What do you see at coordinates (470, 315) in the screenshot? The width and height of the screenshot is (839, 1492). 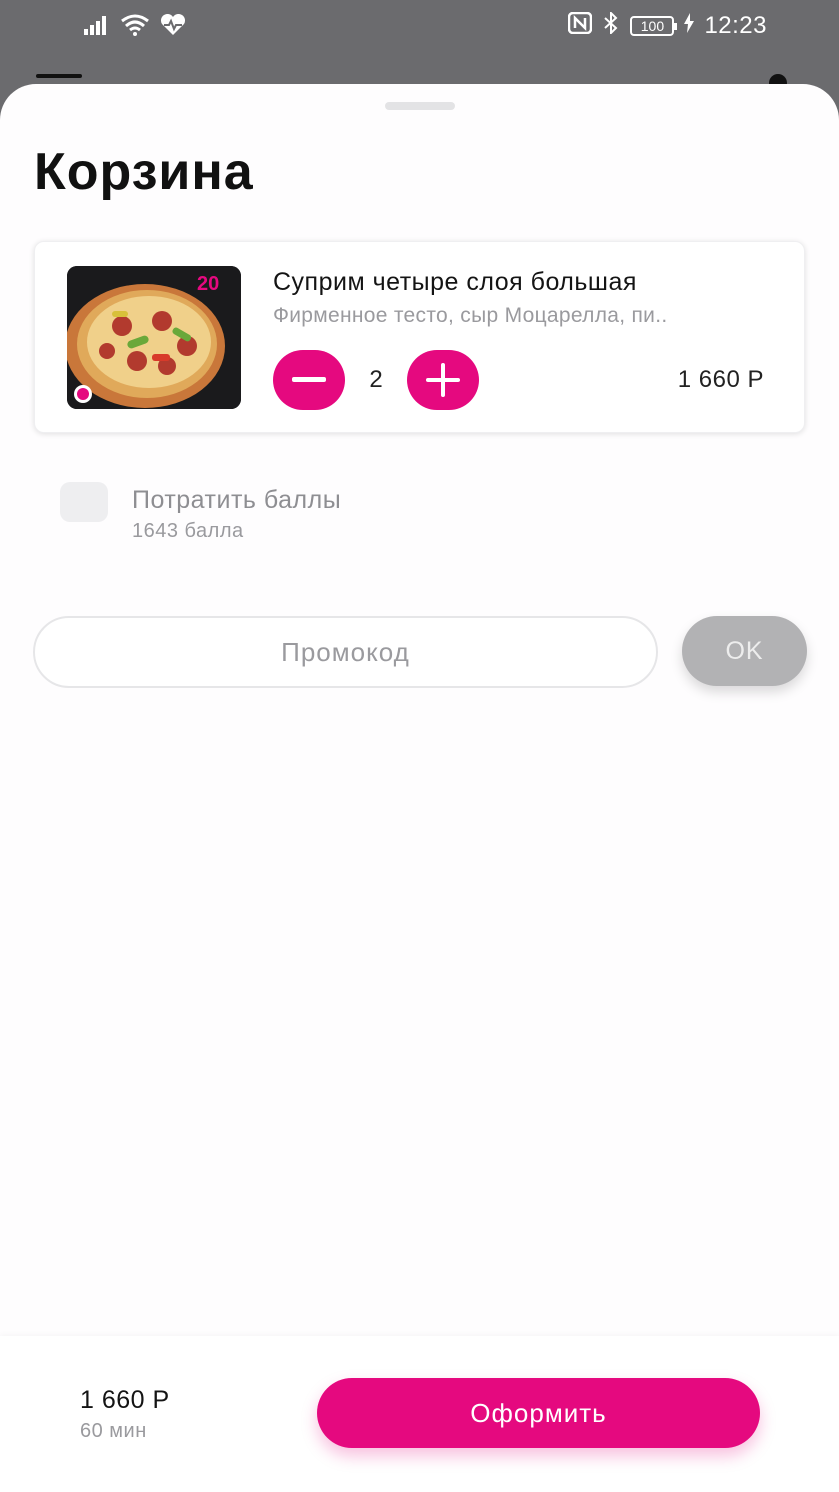 I see `item-description: Фирменное тесто, сыр Моцарелла, пи..` at bounding box center [470, 315].